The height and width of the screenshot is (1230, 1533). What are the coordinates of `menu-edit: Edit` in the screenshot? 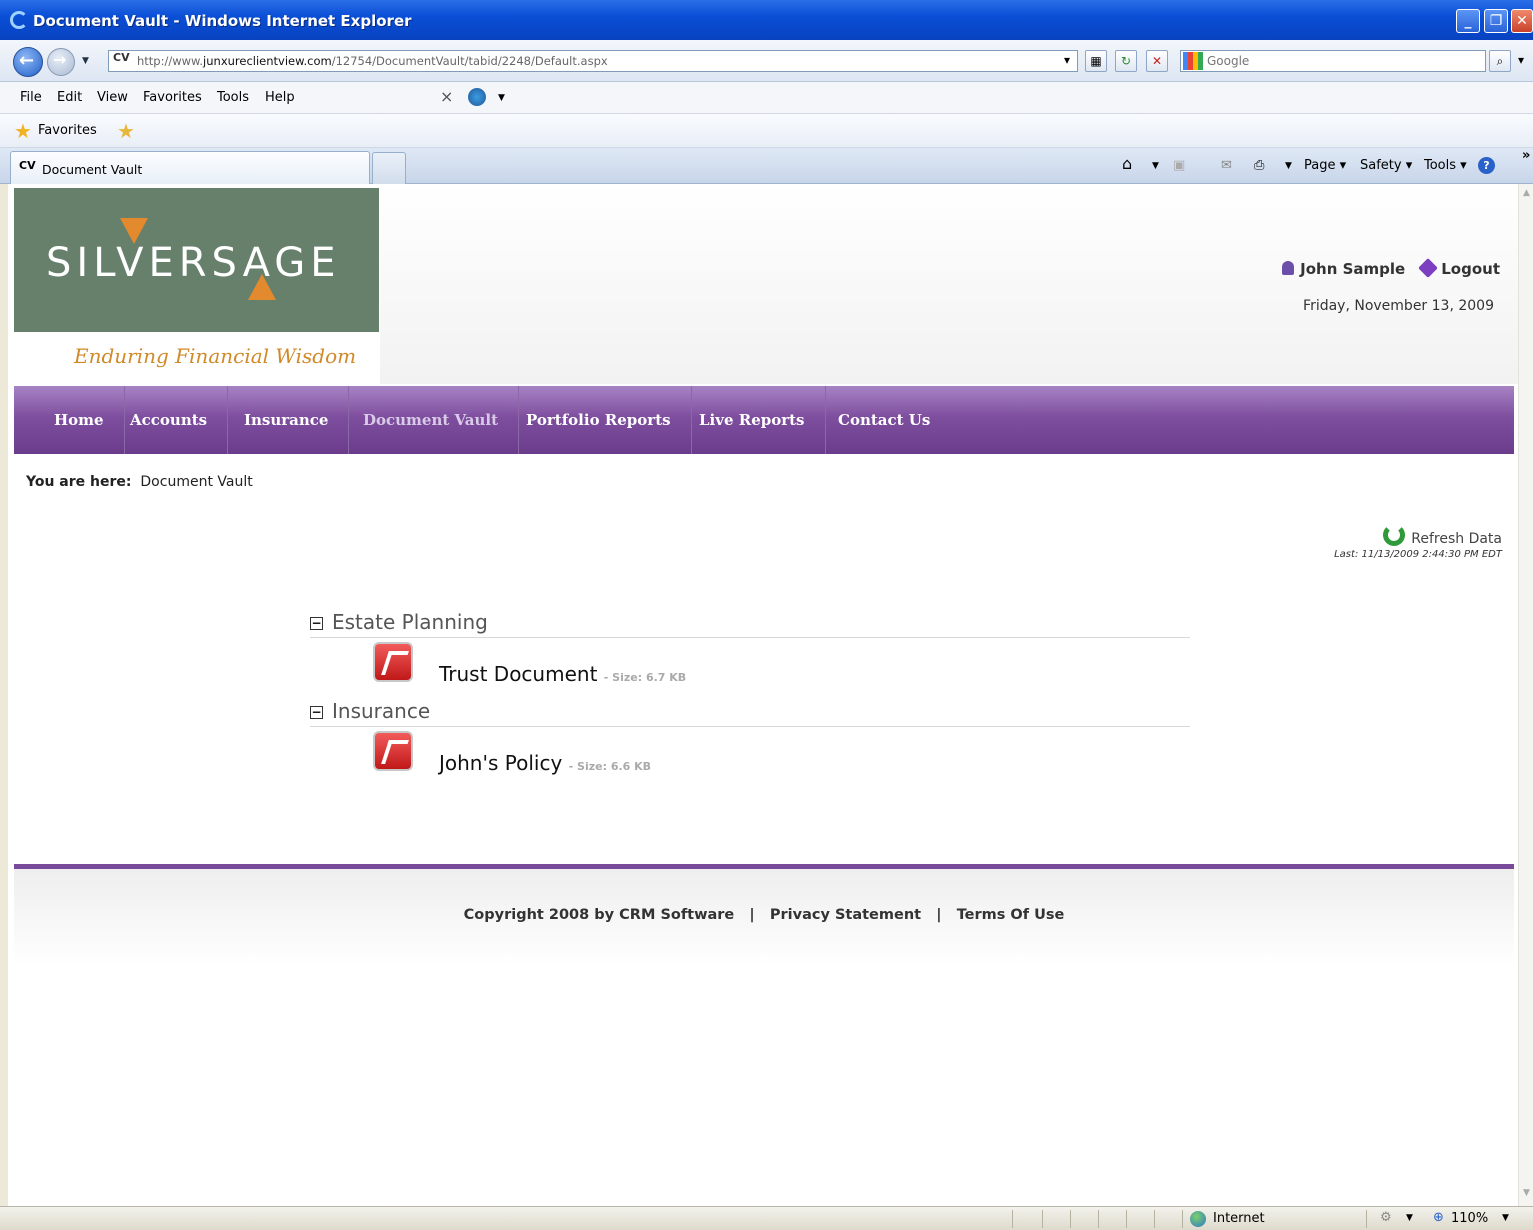 It's located at (69, 97).